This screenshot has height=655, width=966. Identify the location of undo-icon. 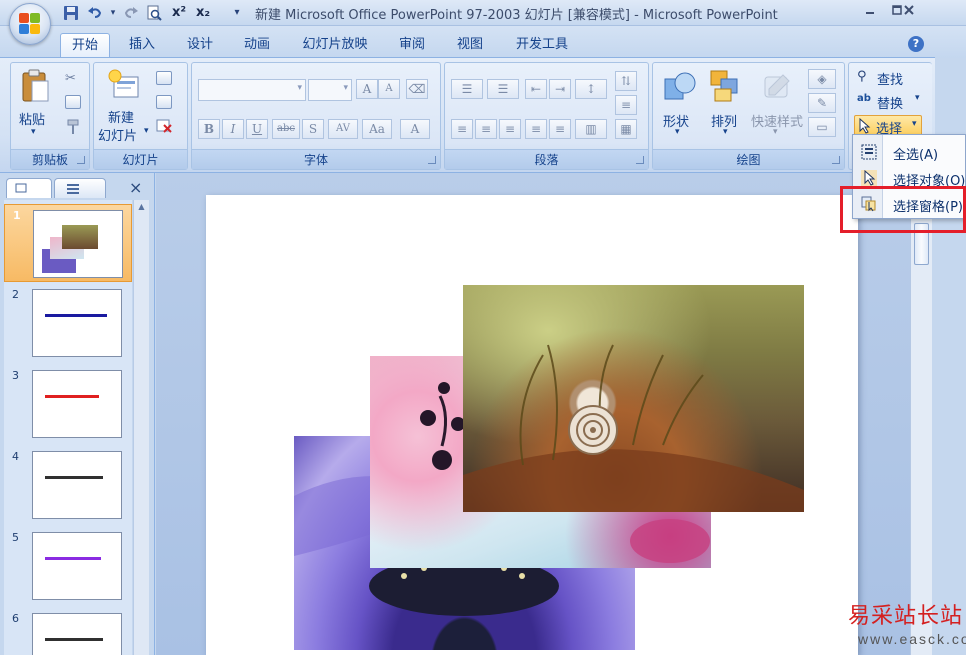
(95, 13).